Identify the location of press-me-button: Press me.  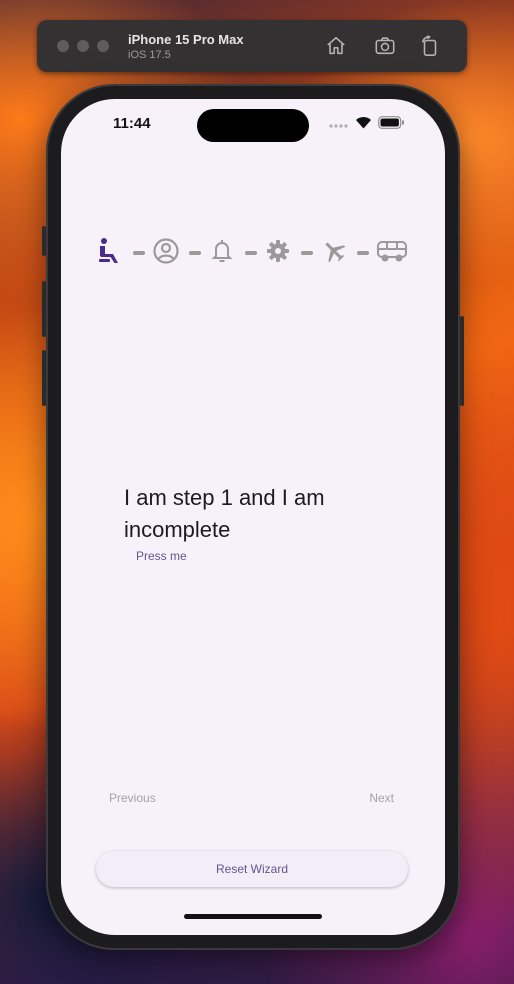
(161, 556).